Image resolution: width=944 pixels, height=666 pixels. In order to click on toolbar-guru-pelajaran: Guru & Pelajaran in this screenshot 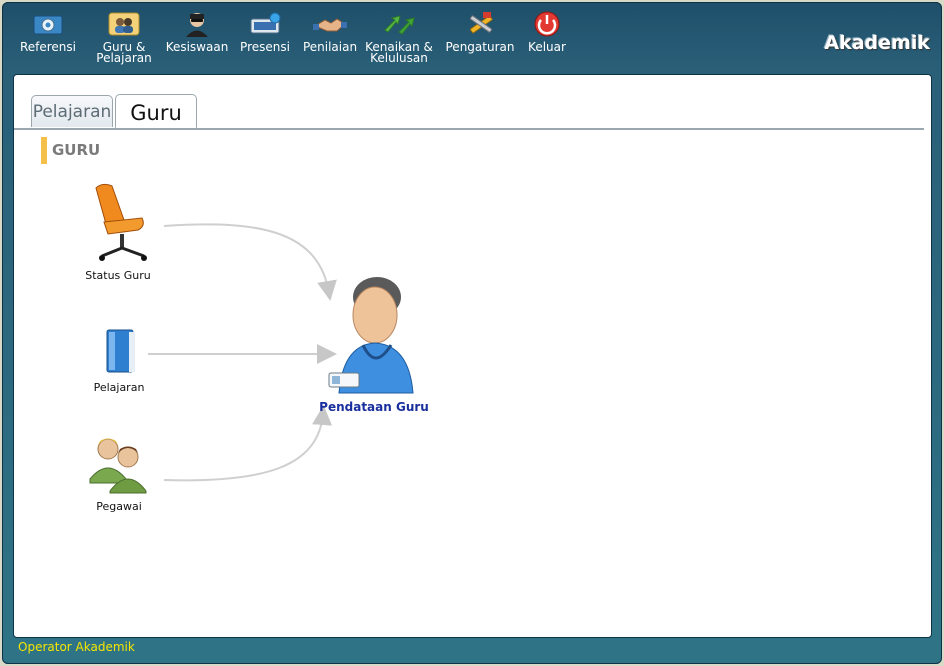, I will do `click(124, 37)`.